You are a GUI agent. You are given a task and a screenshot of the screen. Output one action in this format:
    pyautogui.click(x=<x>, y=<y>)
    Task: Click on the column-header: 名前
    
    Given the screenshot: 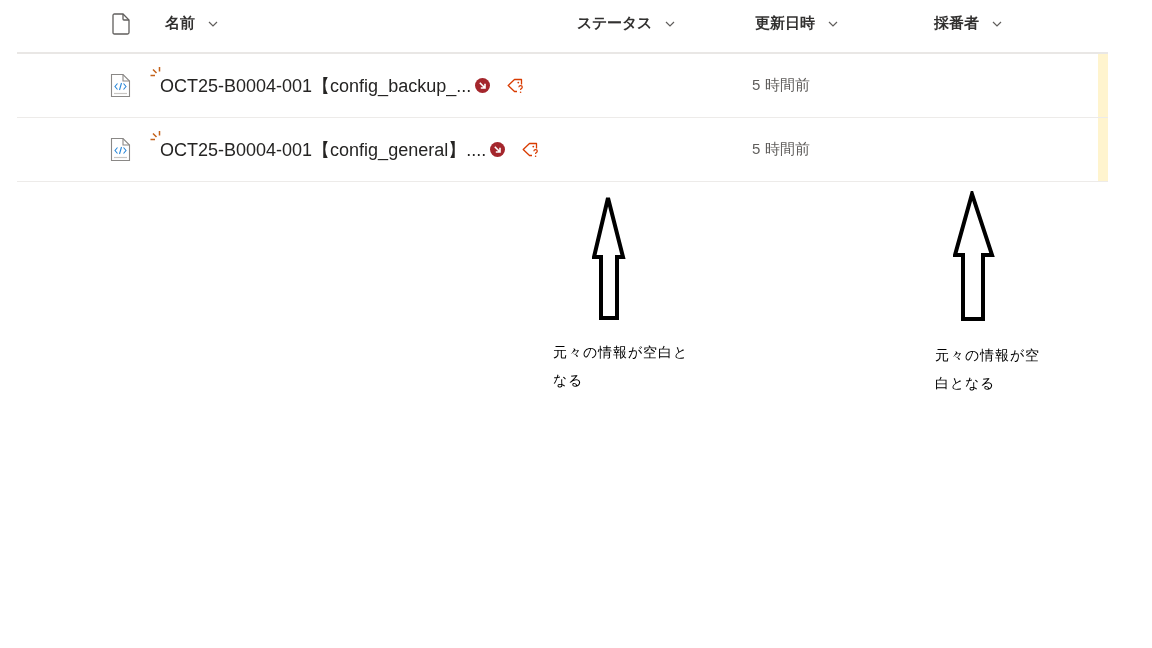 What is the action you would take?
    pyautogui.click(x=191, y=23)
    